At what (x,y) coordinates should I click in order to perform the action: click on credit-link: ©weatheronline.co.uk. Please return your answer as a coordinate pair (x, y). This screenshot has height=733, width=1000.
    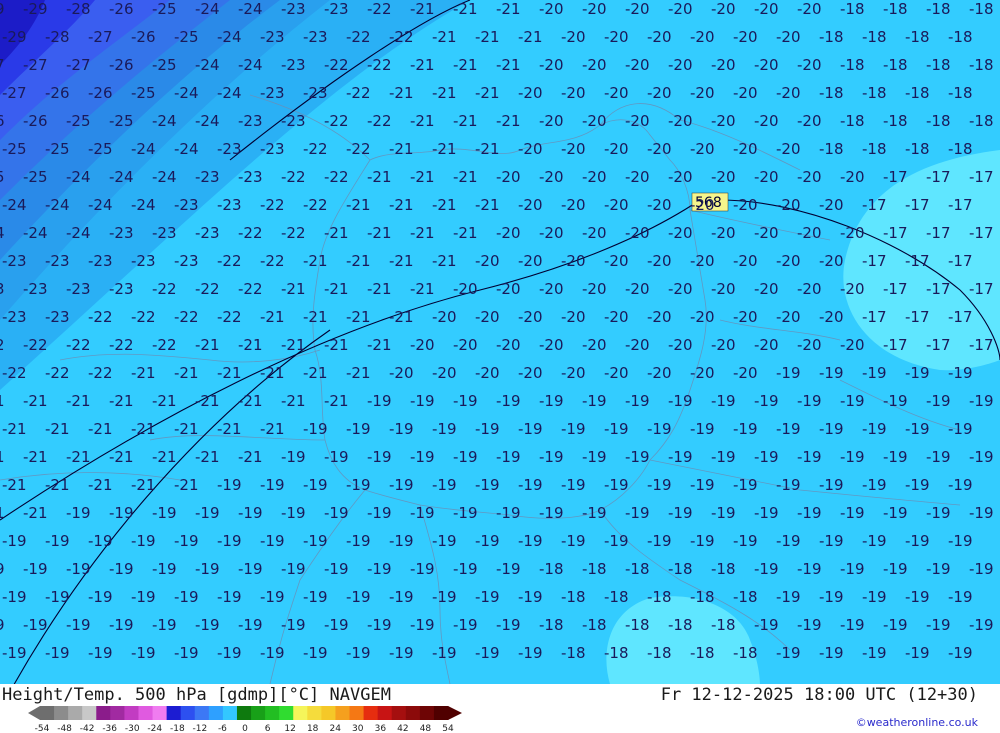
    Looking at the image, I should click on (917, 722).